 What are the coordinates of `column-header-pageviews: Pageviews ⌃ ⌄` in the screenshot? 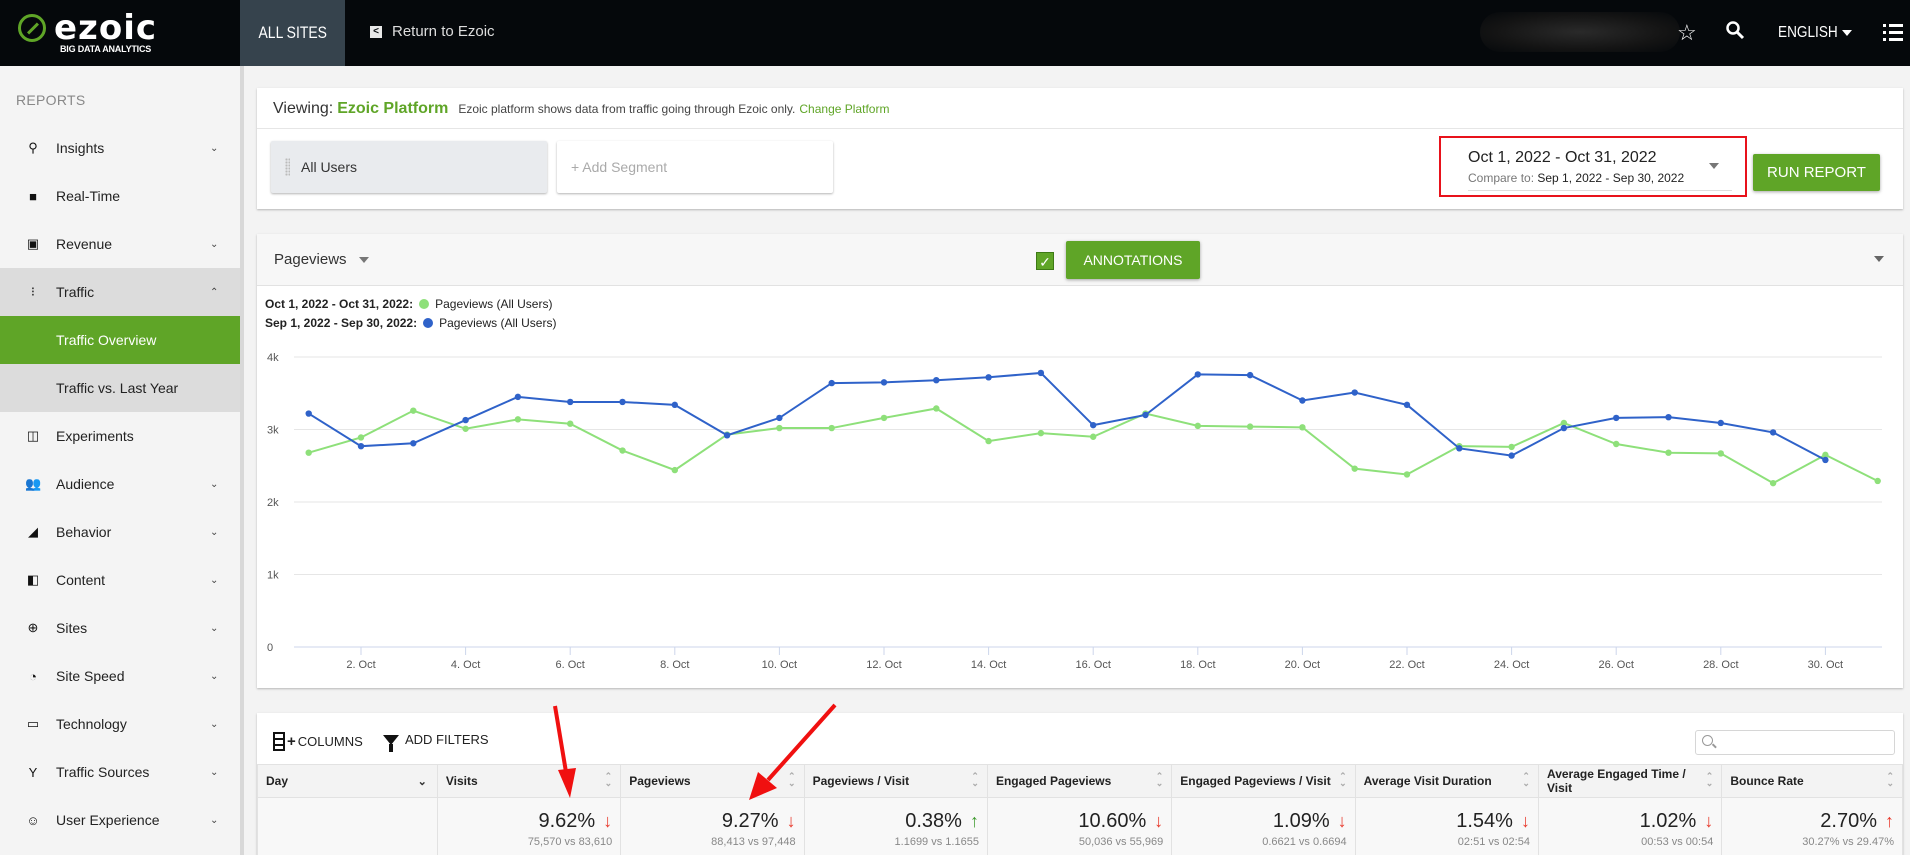 It's located at (712, 781).